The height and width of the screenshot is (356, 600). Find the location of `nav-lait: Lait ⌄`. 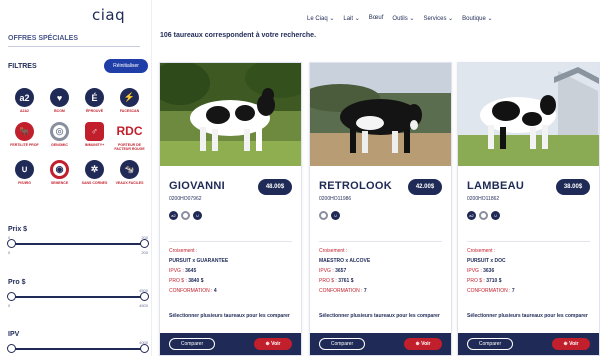

nav-lait: Lait ⌄ is located at coordinates (351, 18).